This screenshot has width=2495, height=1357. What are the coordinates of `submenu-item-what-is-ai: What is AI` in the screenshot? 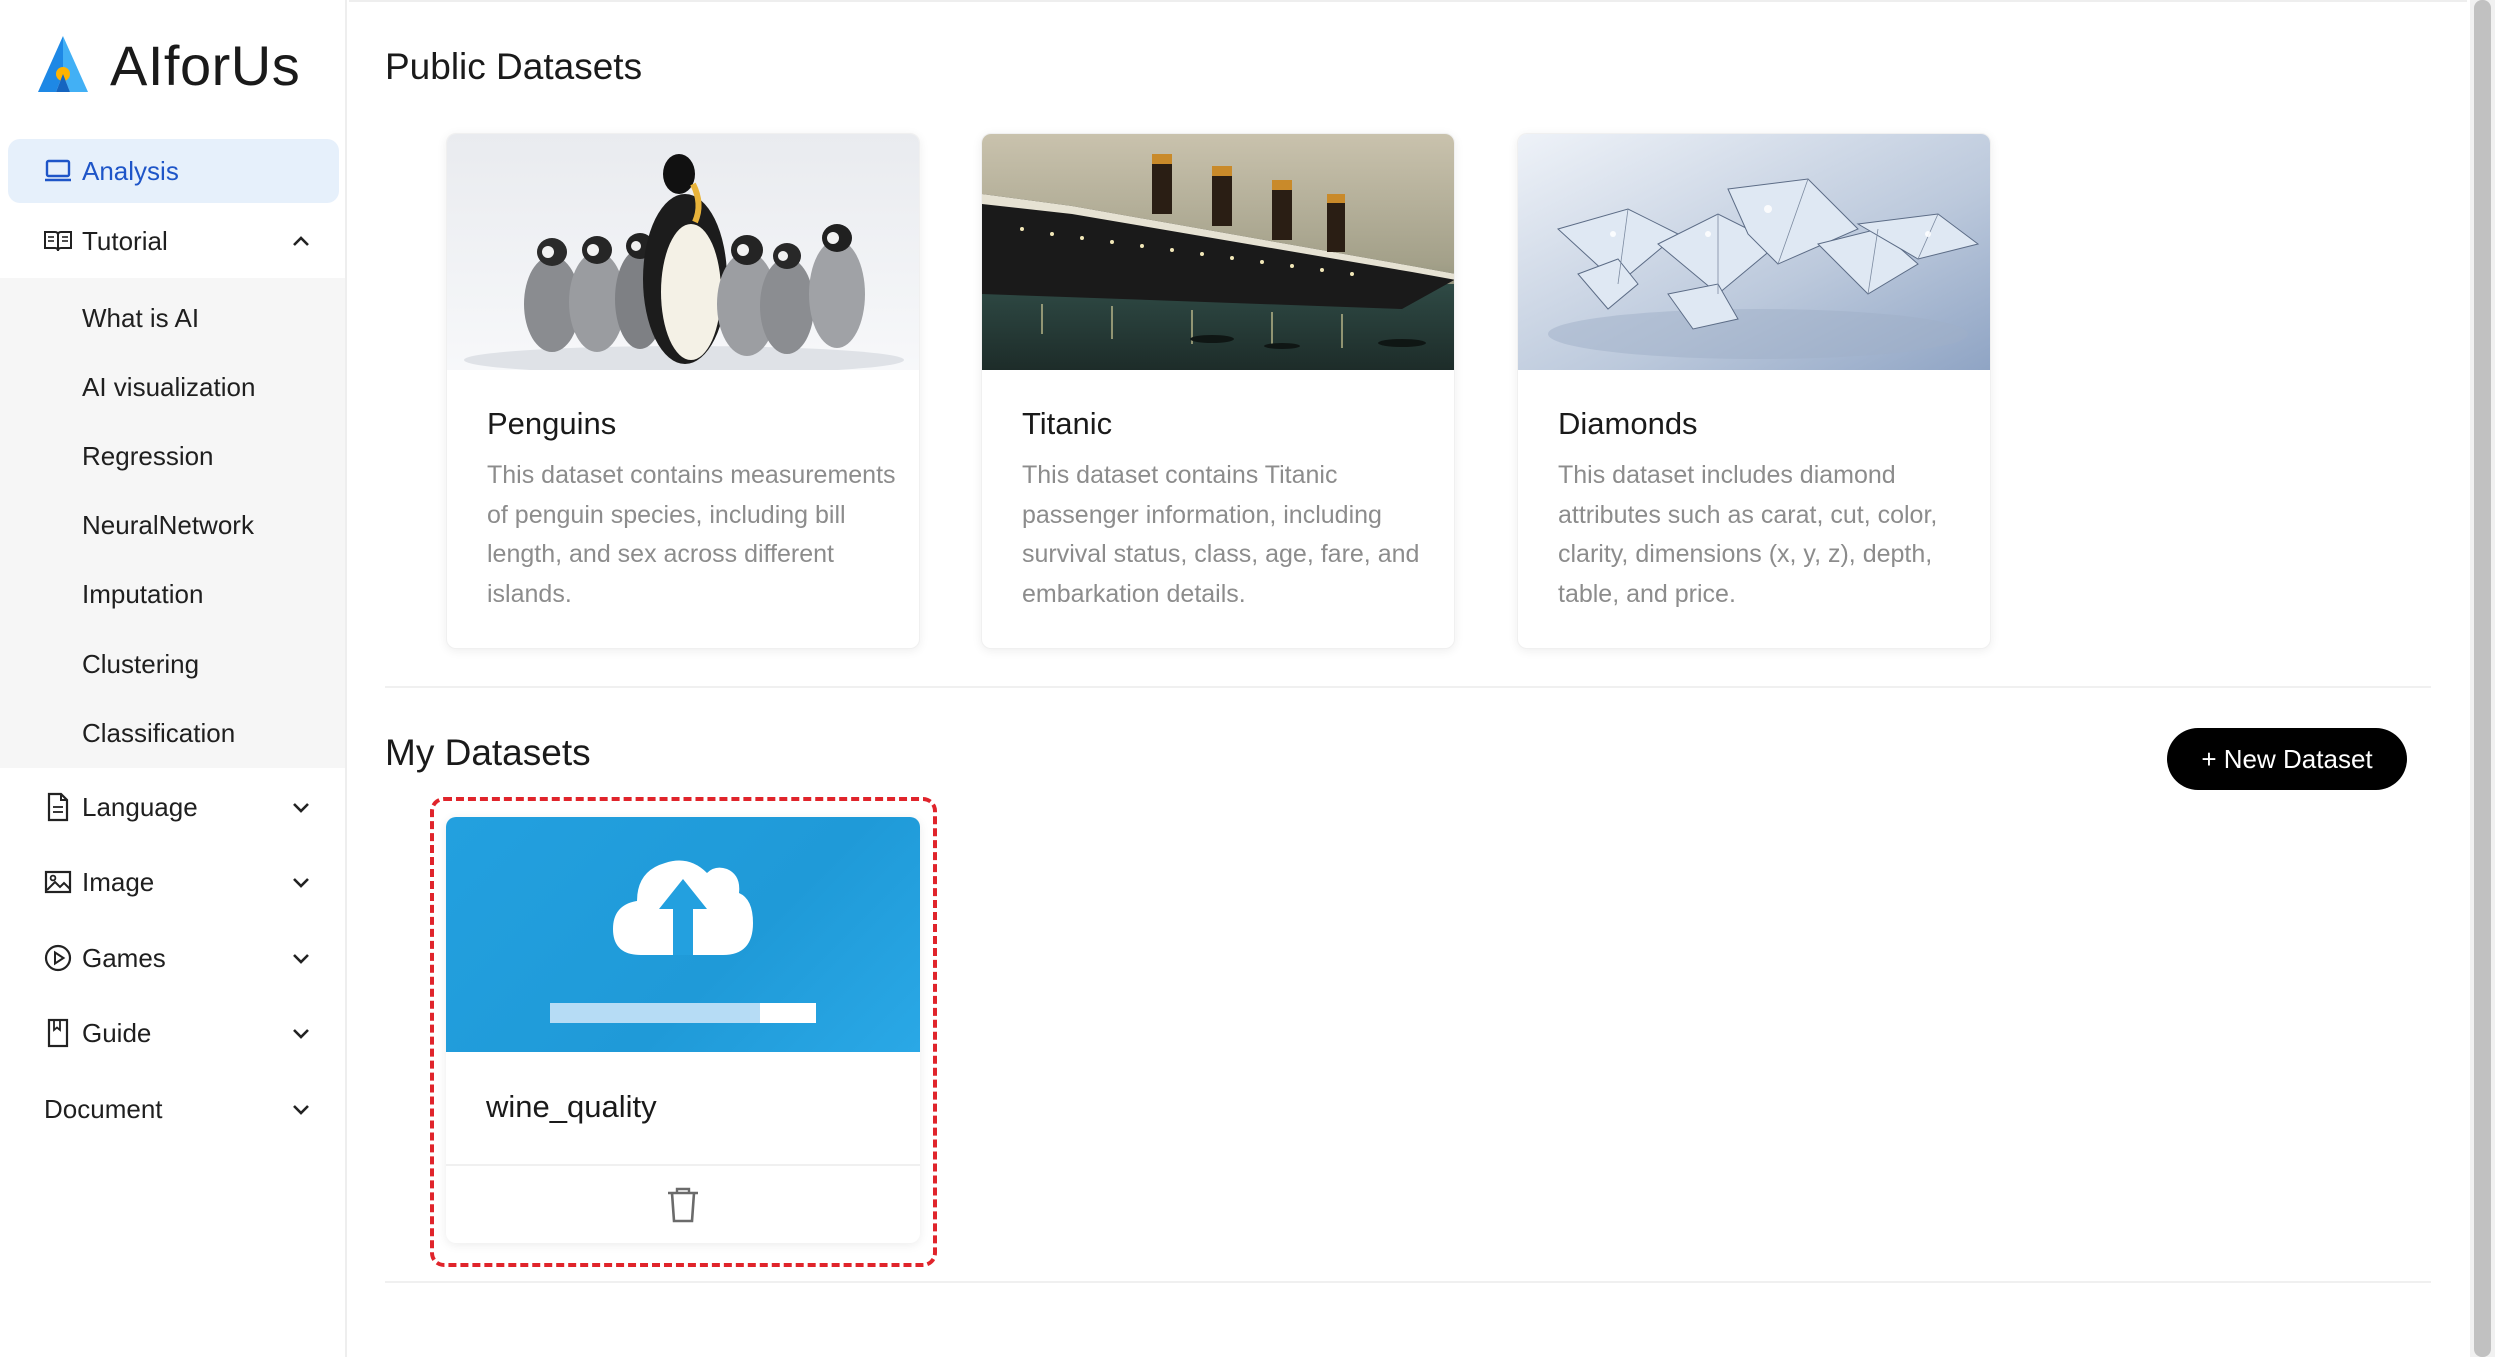 It's located at (140, 318).